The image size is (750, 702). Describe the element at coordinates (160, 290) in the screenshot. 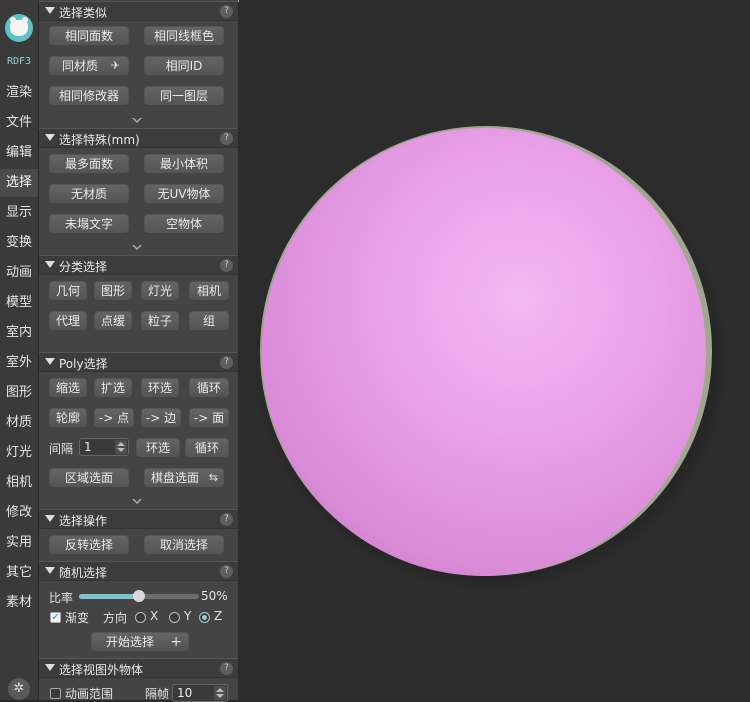

I see `light-button: 灯光` at that location.